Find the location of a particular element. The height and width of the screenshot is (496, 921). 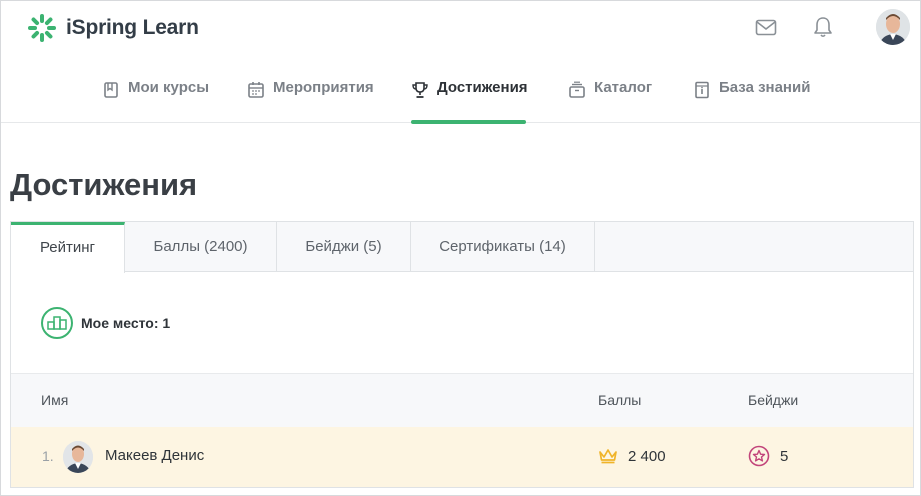

column-header-badges: Бейджи is located at coordinates (773, 400).